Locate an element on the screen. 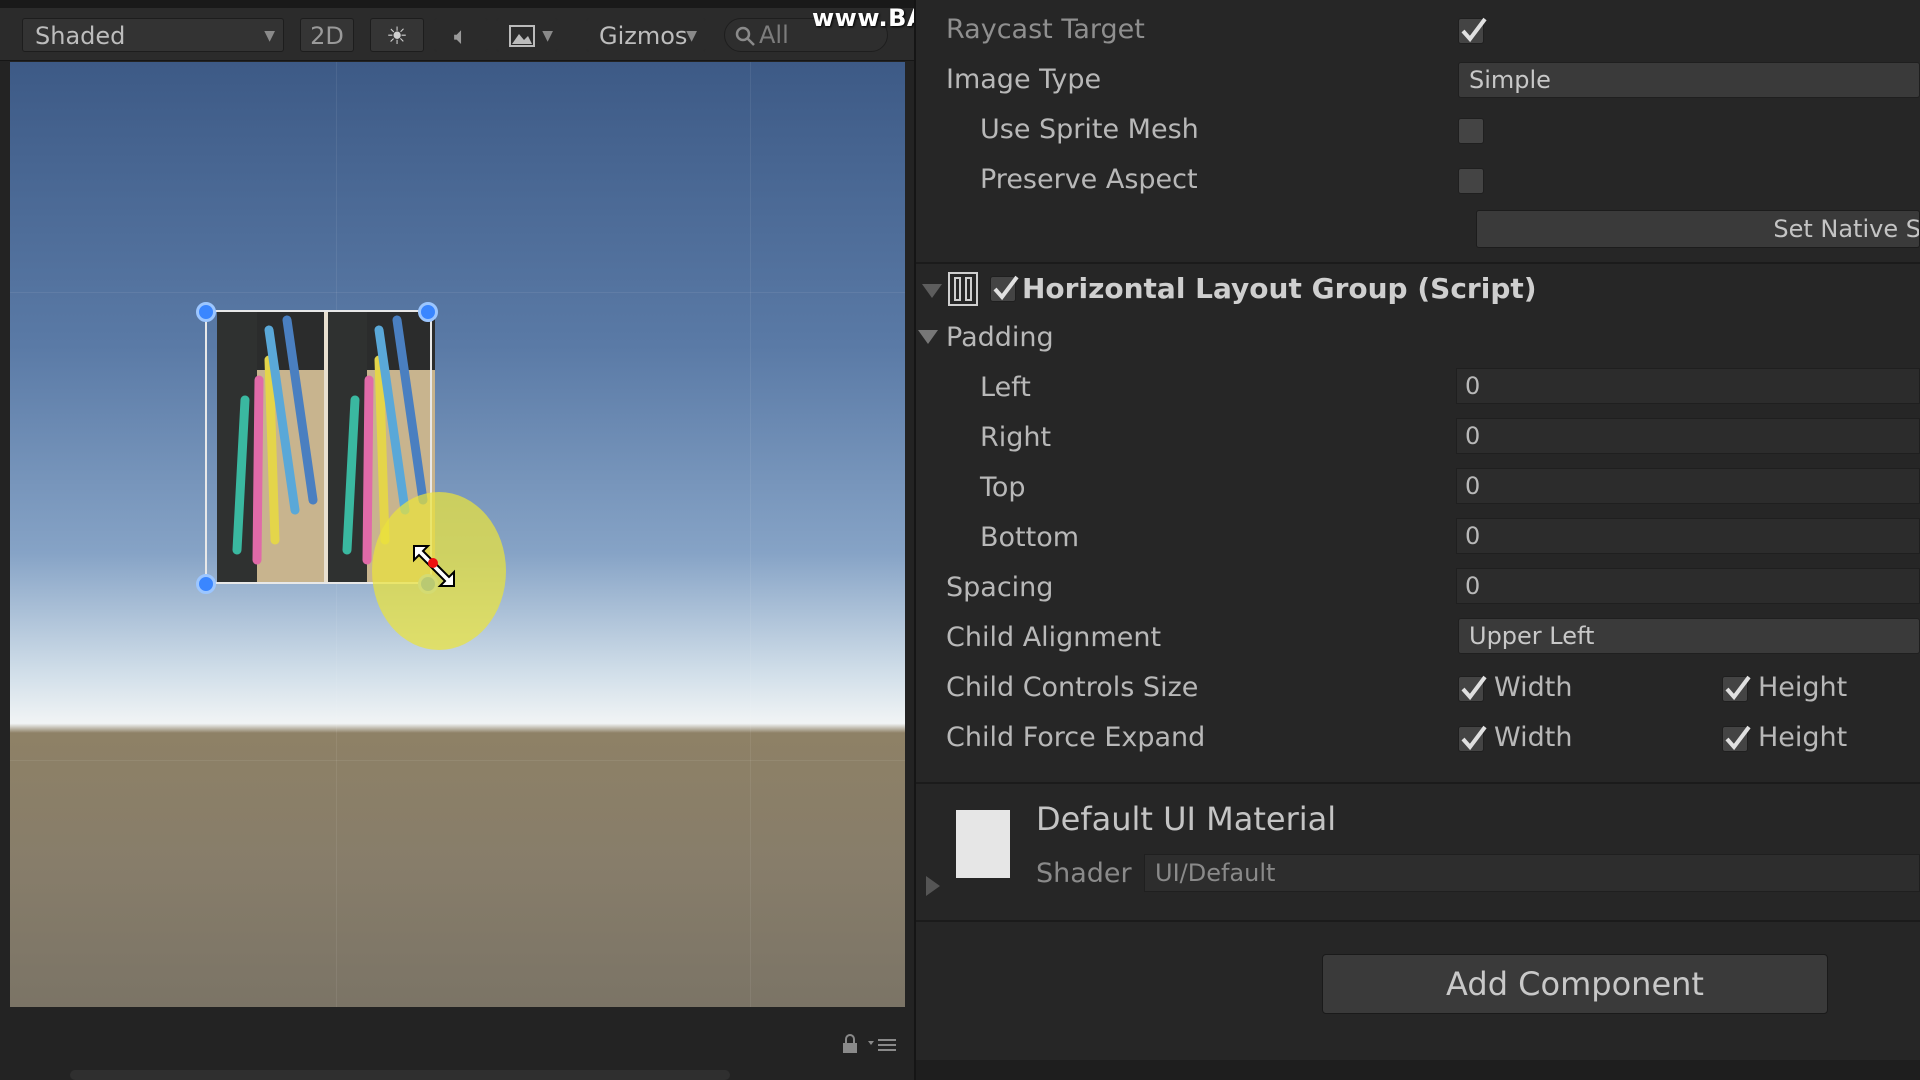 Image resolution: width=1920 pixels, height=1080 pixels. image-type-dropdown: Simple is located at coordinates (1689, 80).